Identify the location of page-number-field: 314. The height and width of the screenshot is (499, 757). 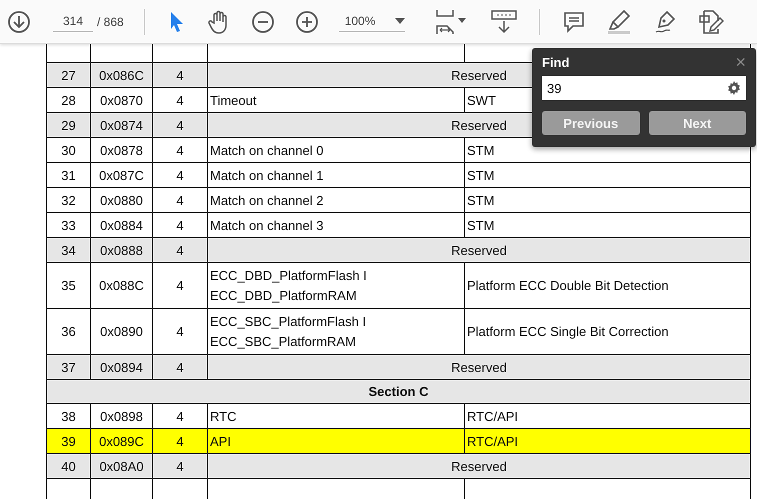
(73, 21).